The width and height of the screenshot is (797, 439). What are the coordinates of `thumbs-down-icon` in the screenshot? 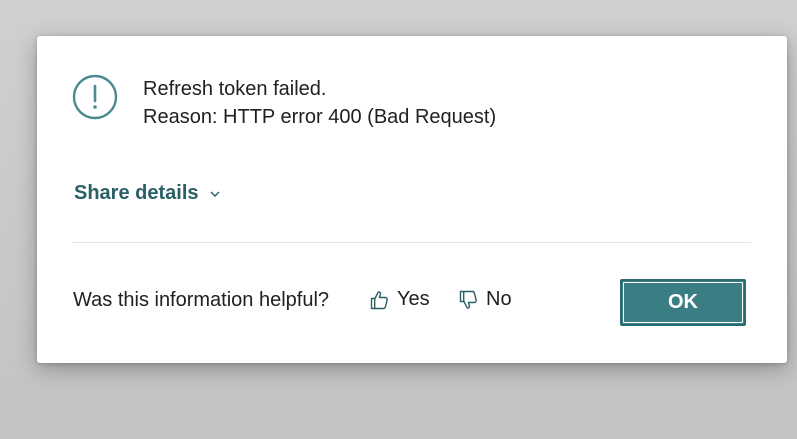 It's located at (468, 299).